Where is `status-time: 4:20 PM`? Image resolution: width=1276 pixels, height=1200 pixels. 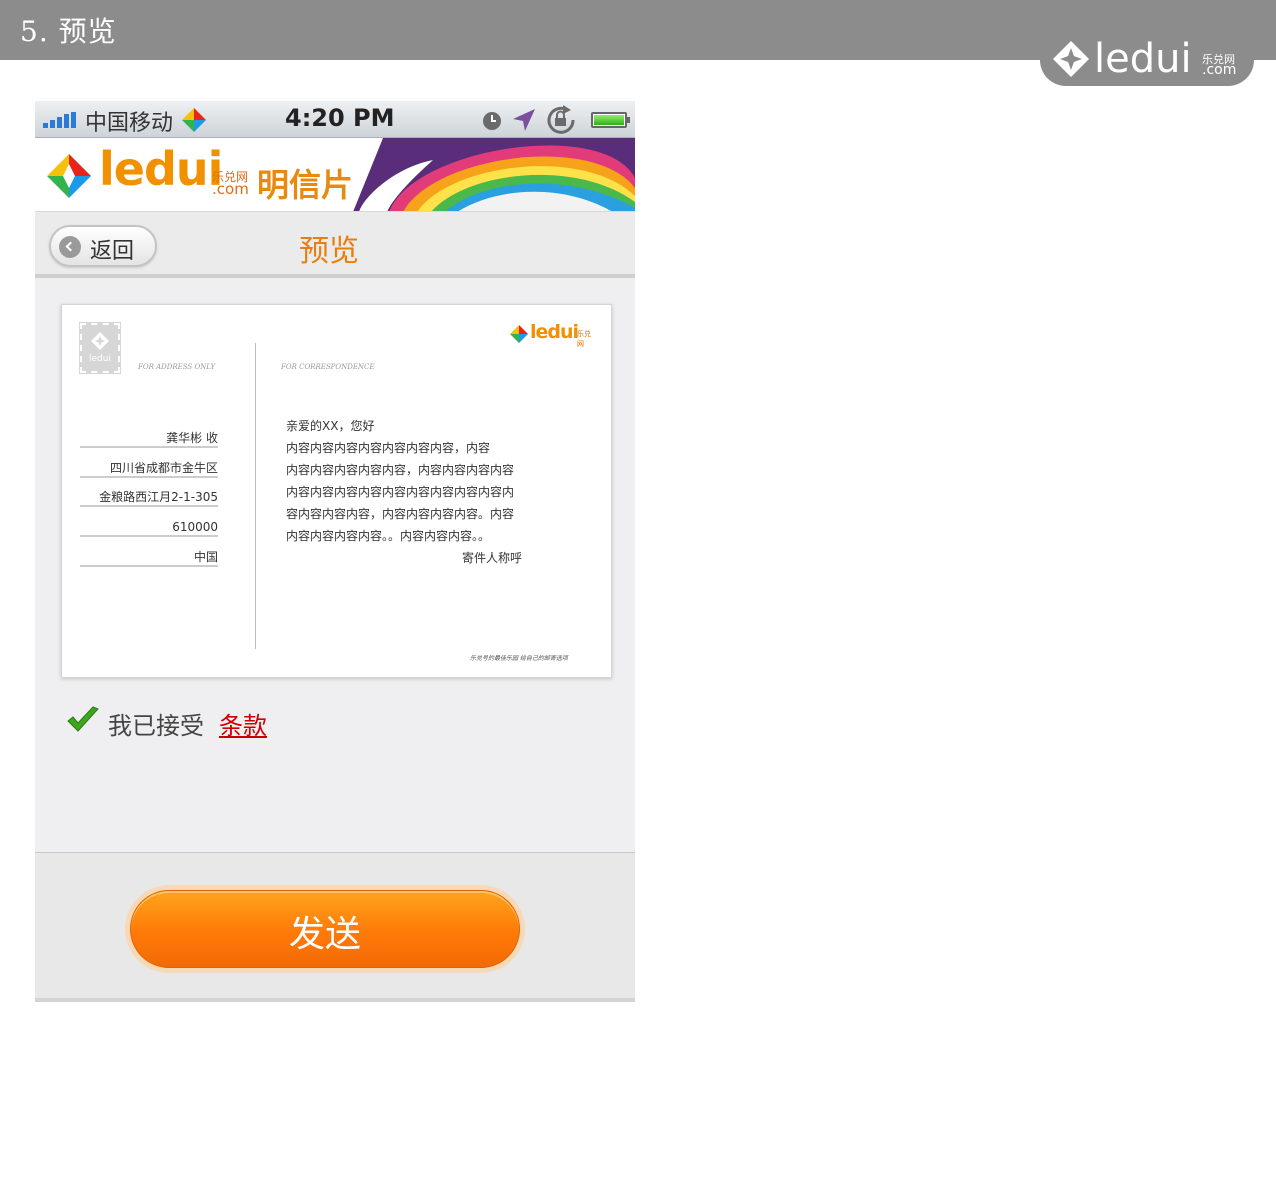 status-time: 4:20 PM is located at coordinates (340, 118).